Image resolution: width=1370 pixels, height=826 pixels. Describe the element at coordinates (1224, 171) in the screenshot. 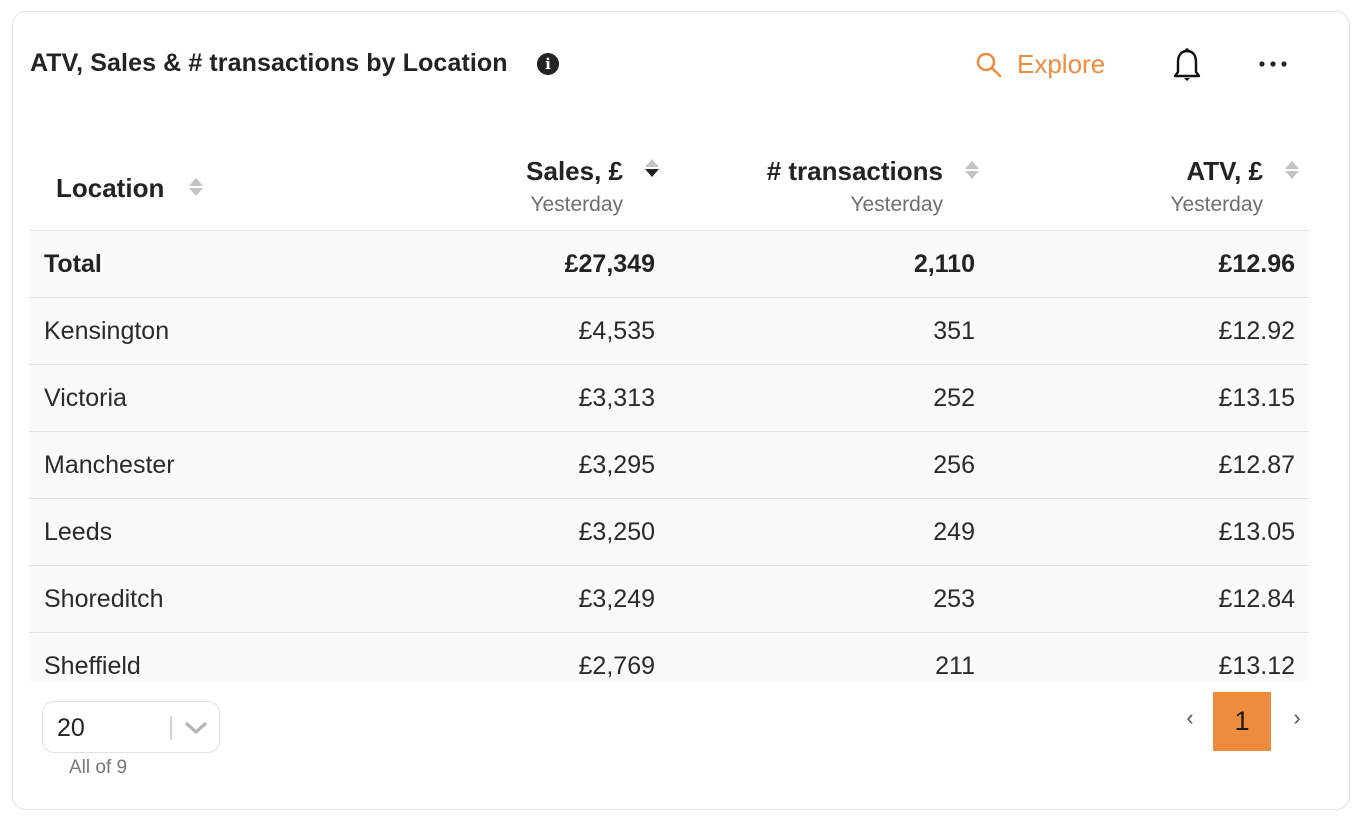

I see `column-label: ATV, £` at that location.